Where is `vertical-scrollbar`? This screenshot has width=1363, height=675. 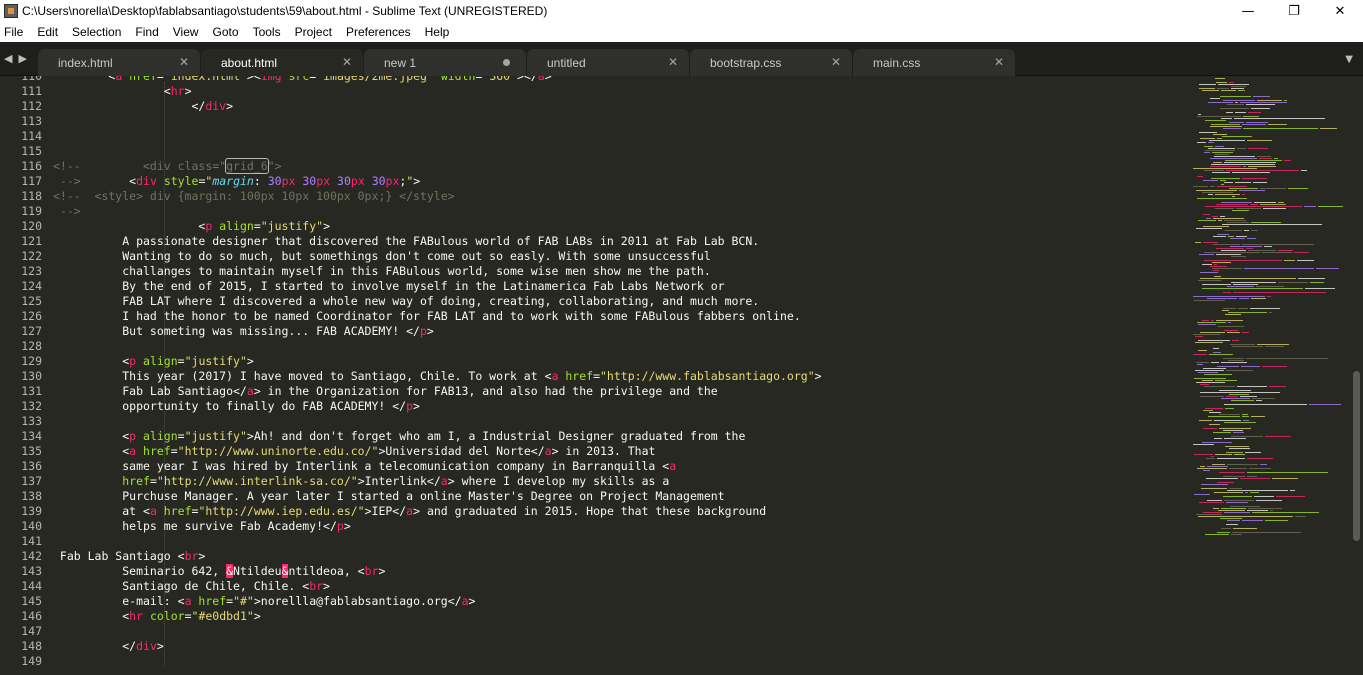 vertical-scrollbar is located at coordinates (1356, 375).